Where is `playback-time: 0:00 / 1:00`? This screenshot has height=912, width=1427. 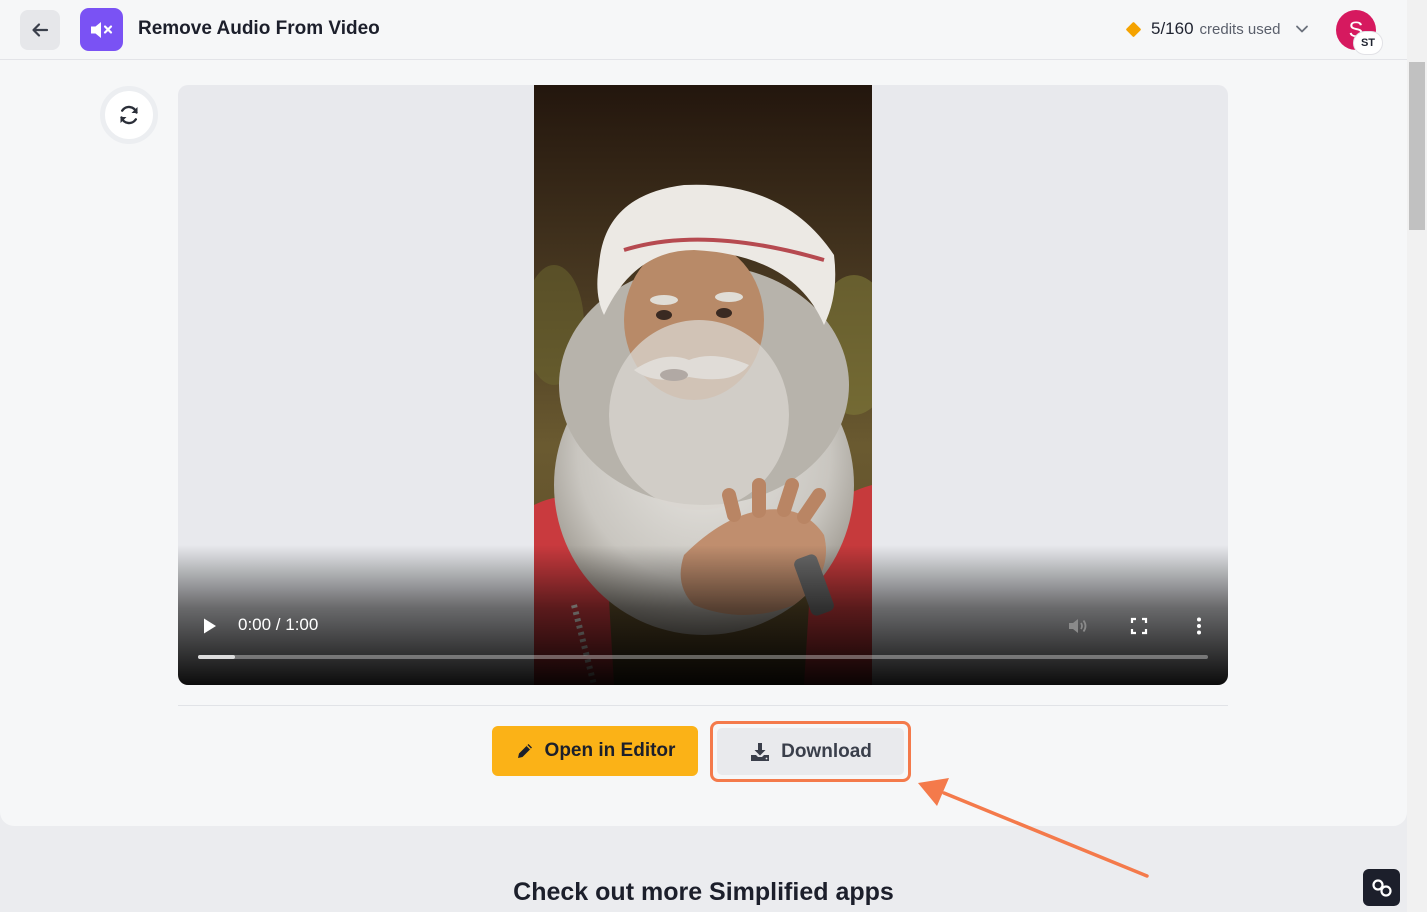 playback-time: 0:00 / 1:00 is located at coordinates (278, 624).